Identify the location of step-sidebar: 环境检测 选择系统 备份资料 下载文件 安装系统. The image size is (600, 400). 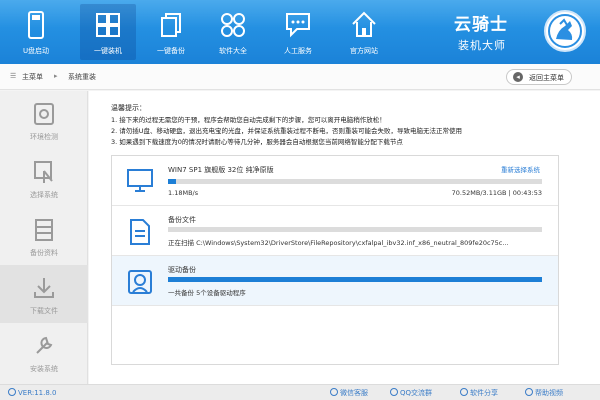
(44, 237).